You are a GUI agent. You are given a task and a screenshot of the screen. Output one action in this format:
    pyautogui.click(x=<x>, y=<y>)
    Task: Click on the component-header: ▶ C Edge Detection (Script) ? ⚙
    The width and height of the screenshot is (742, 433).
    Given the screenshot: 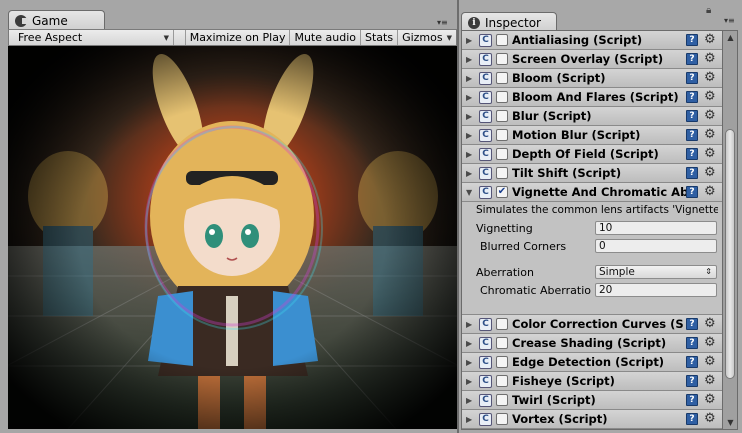 What is the action you would take?
    pyautogui.click(x=592, y=362)
    